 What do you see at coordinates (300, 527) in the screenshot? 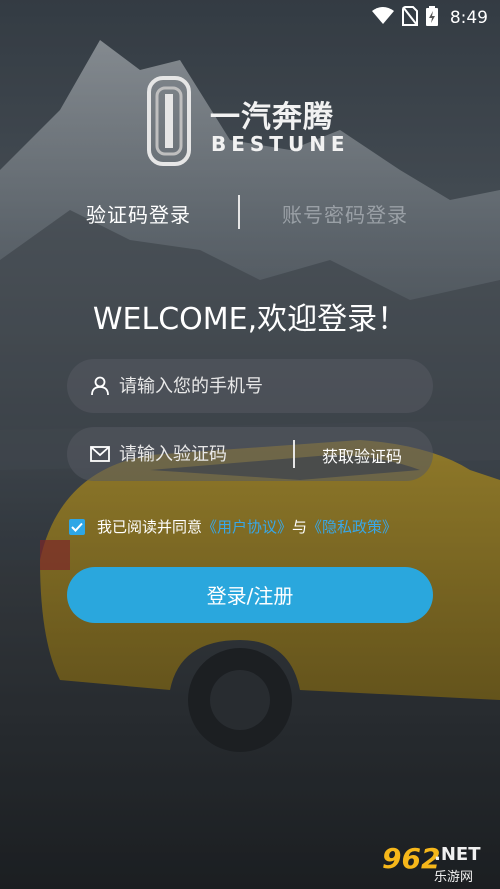
I see `agreement-conjunction: 与` at bounding box center [300, 527].